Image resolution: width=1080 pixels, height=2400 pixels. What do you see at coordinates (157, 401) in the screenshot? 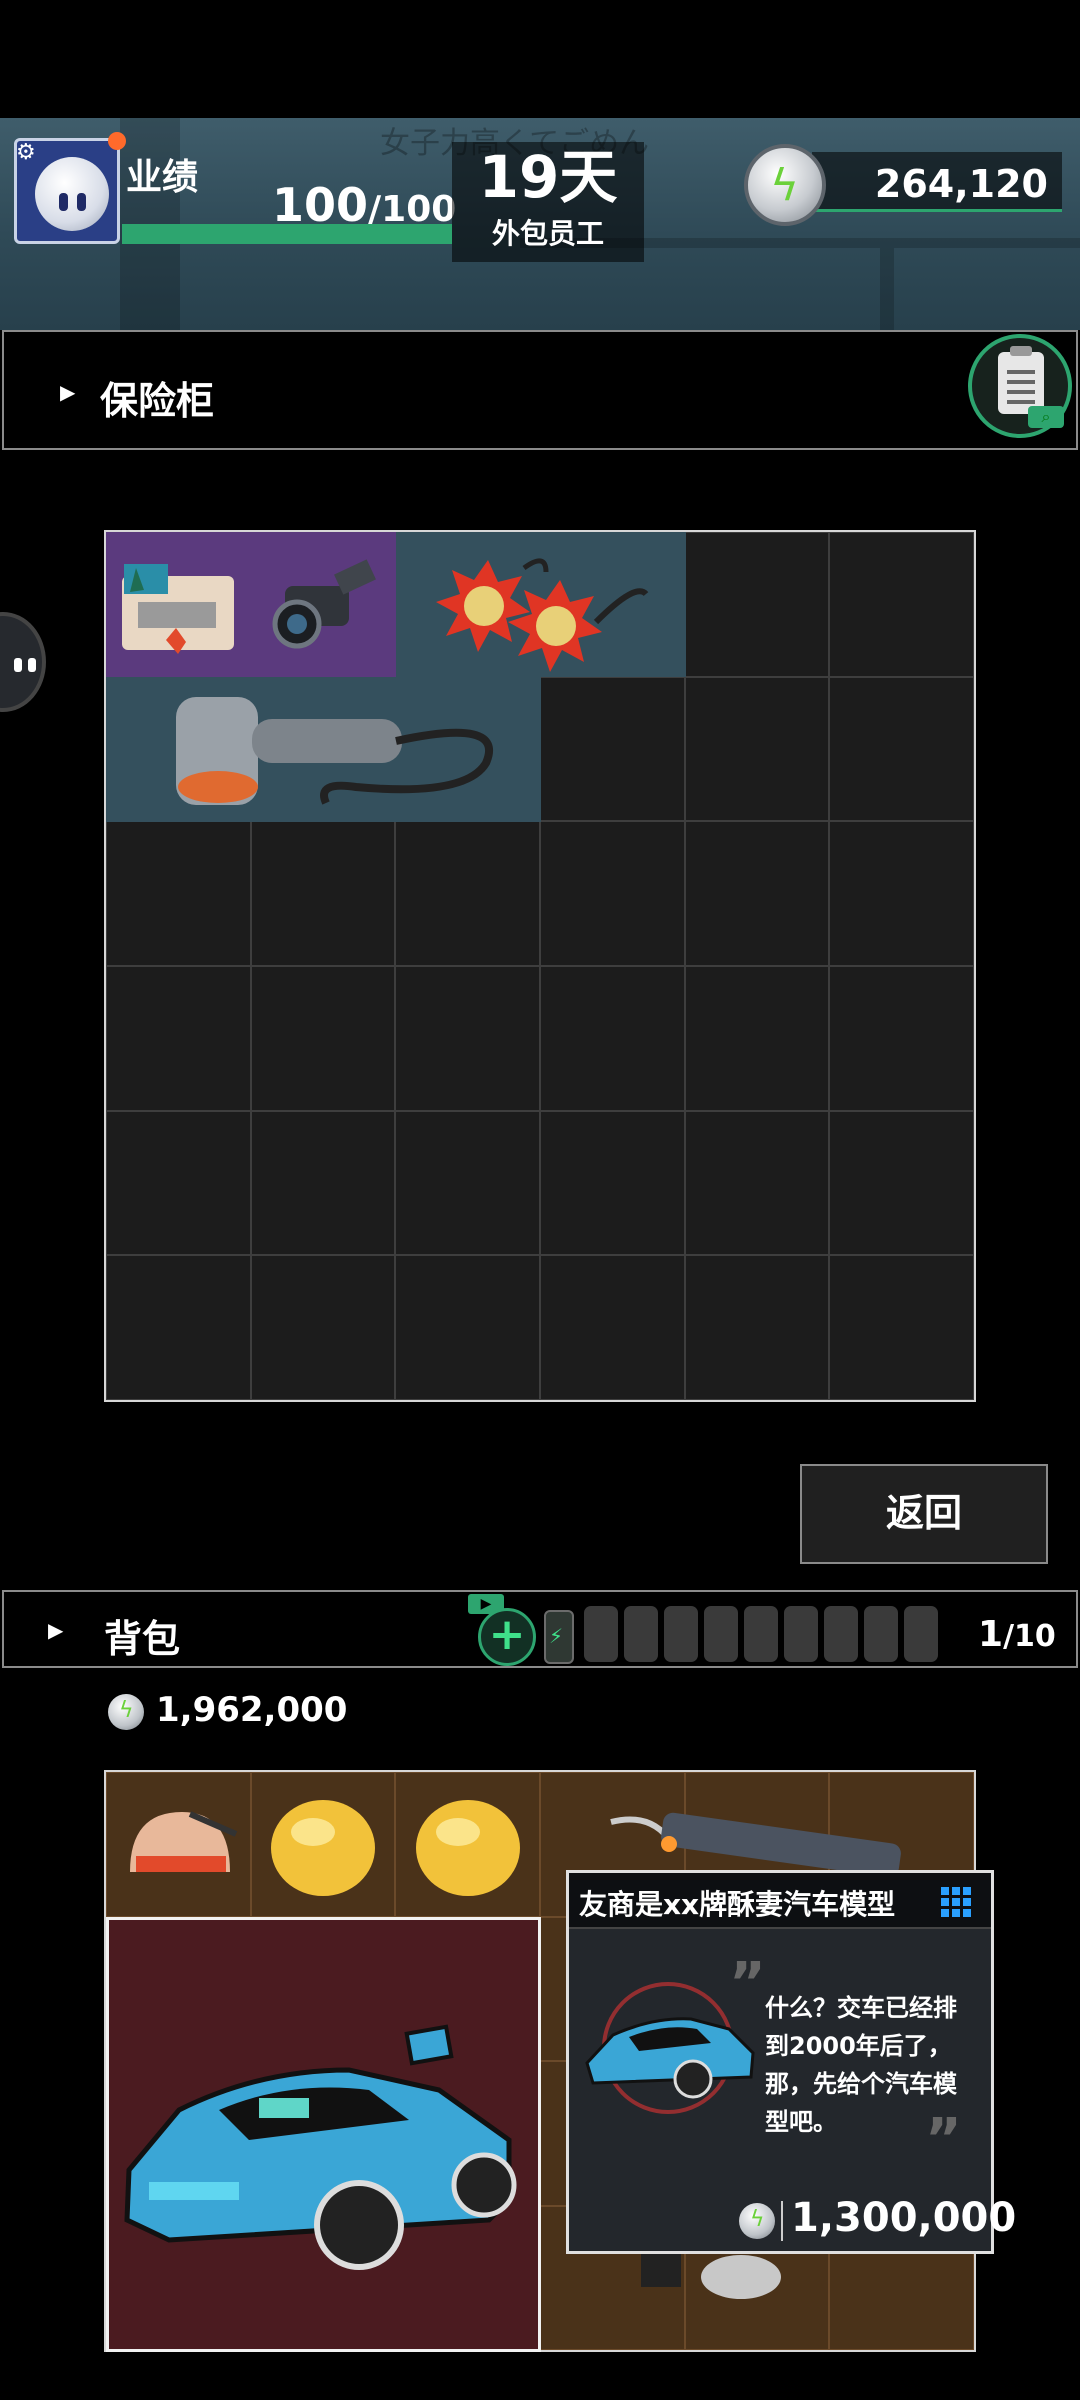
I see `safe-title: 保险柜` at bounding box center [157, 401].